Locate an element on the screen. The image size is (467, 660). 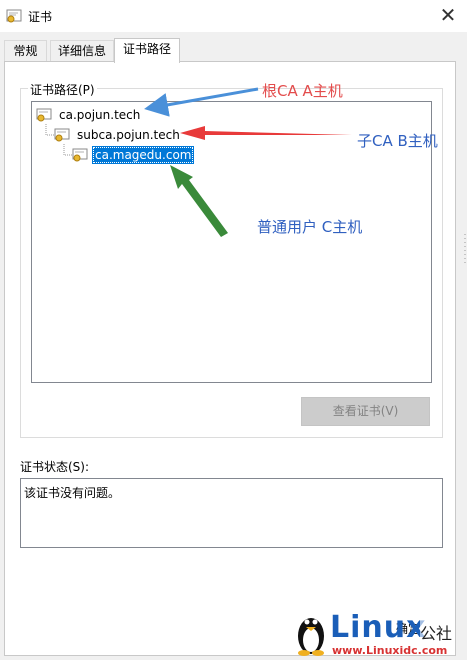
watermark: Linux 公社 www.Linuxidc.com is located at coordinates (375, 631).